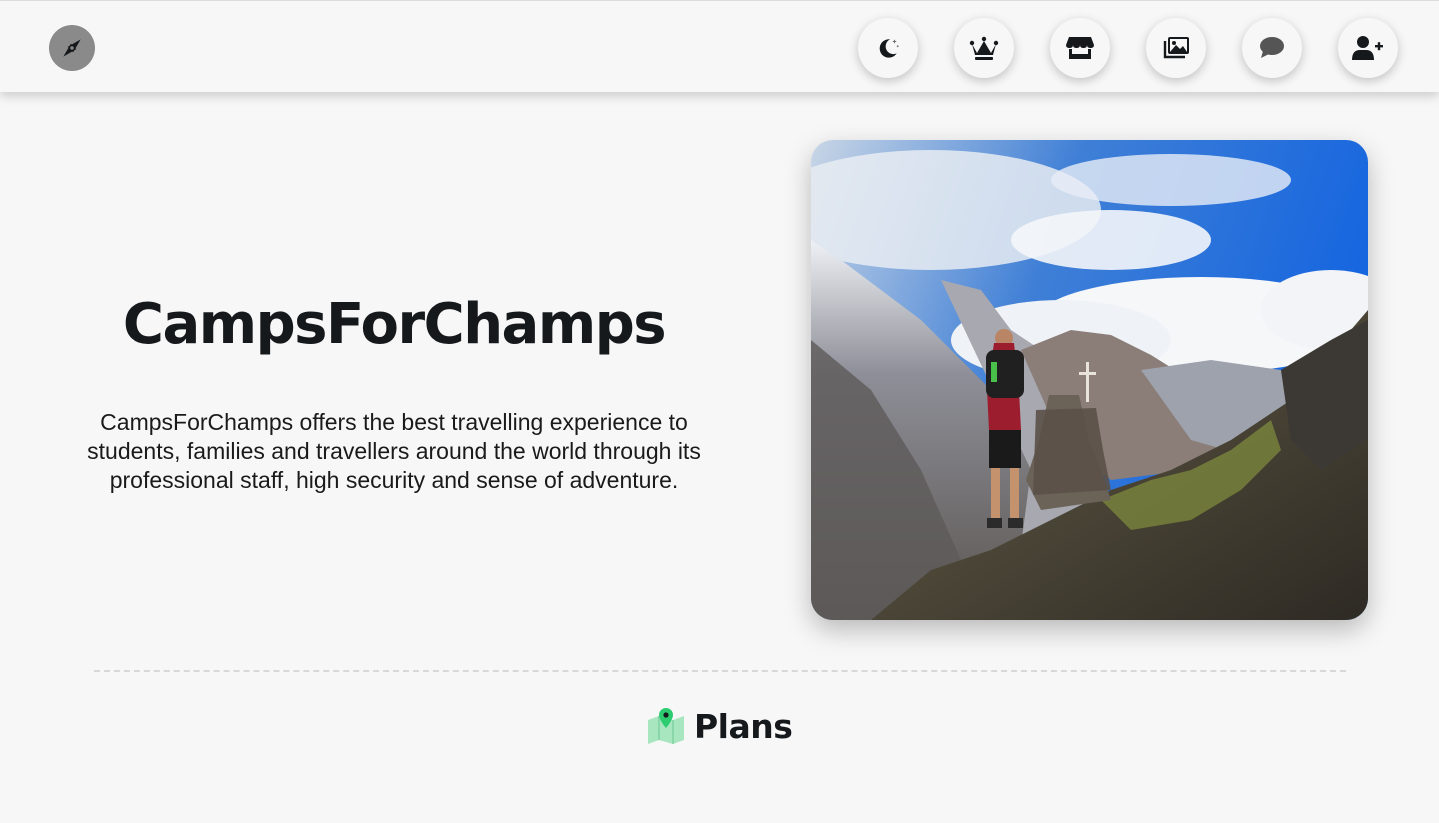 This screenshot has width=1439, height=823. I want to click on moon-stars-icon, so click(889, 48).